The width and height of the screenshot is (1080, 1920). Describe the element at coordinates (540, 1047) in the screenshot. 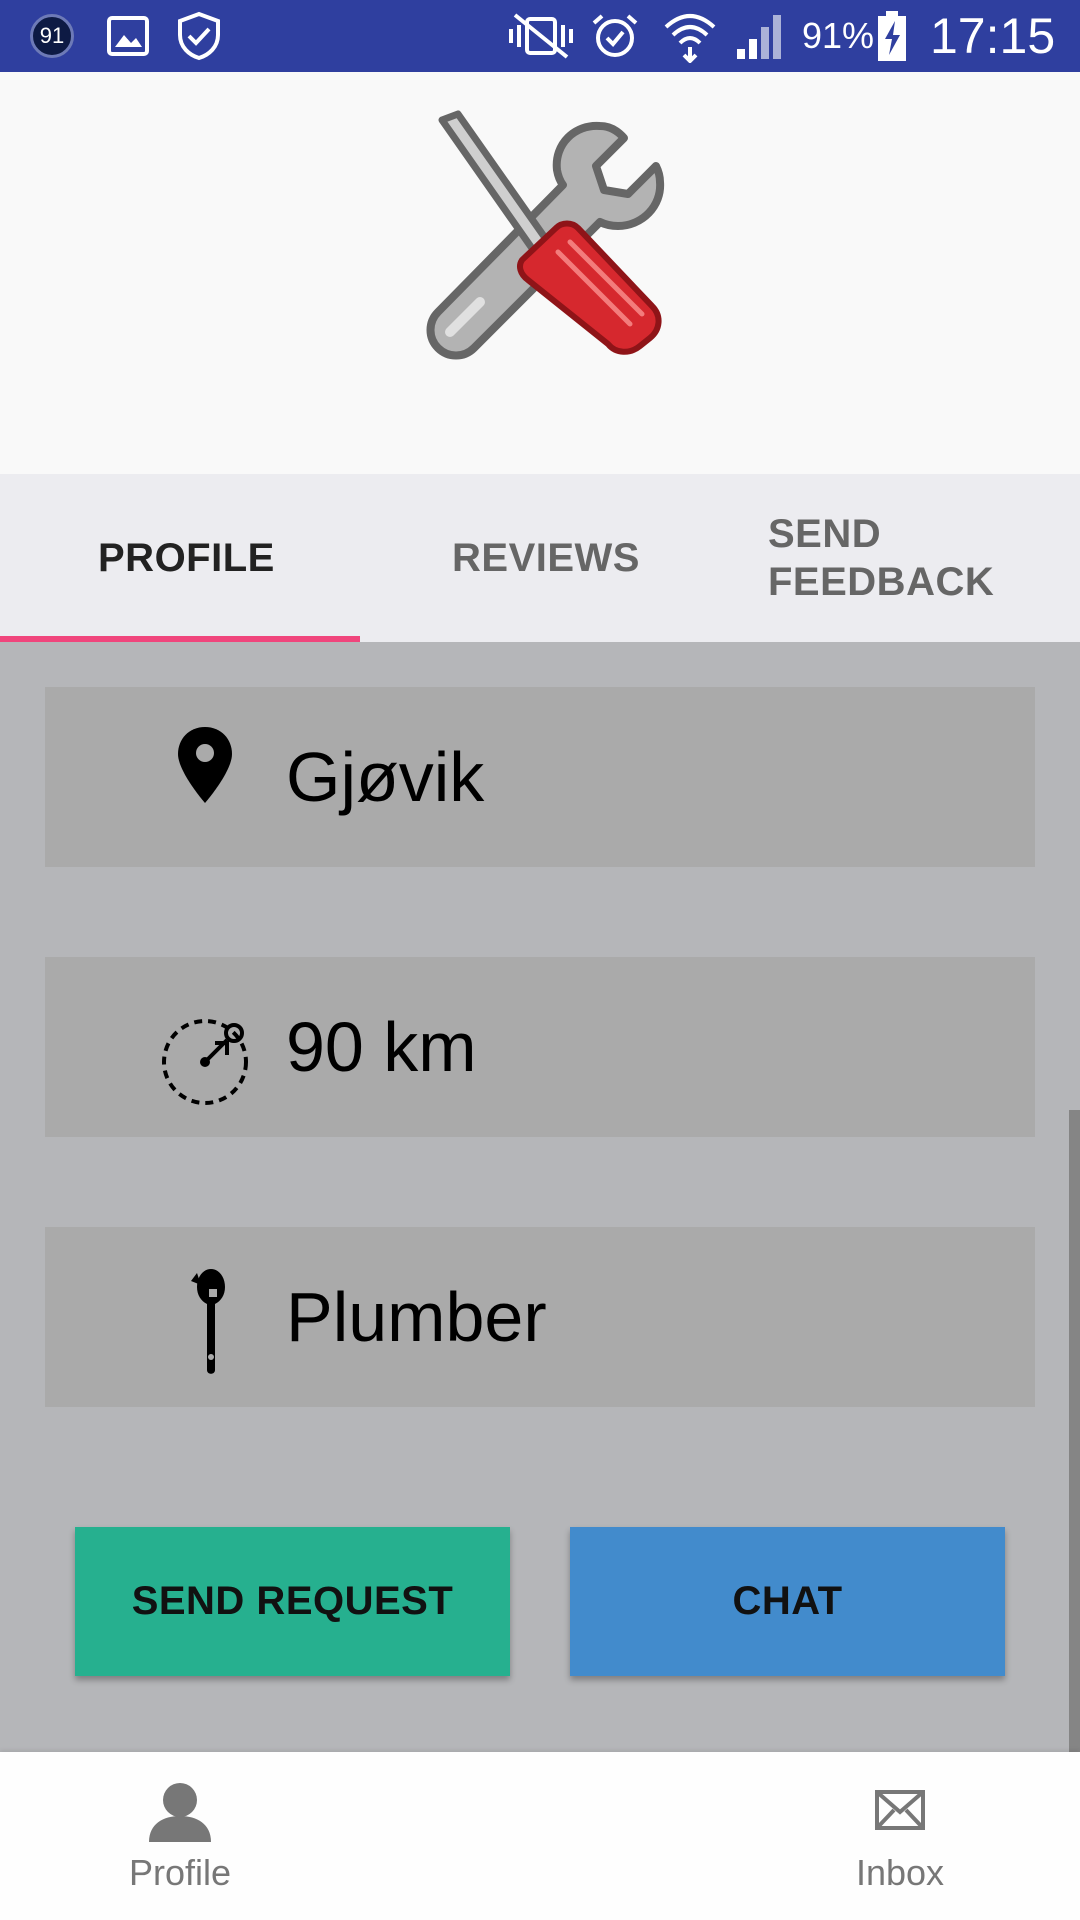

I see `radius-card: 90 km` at that location.